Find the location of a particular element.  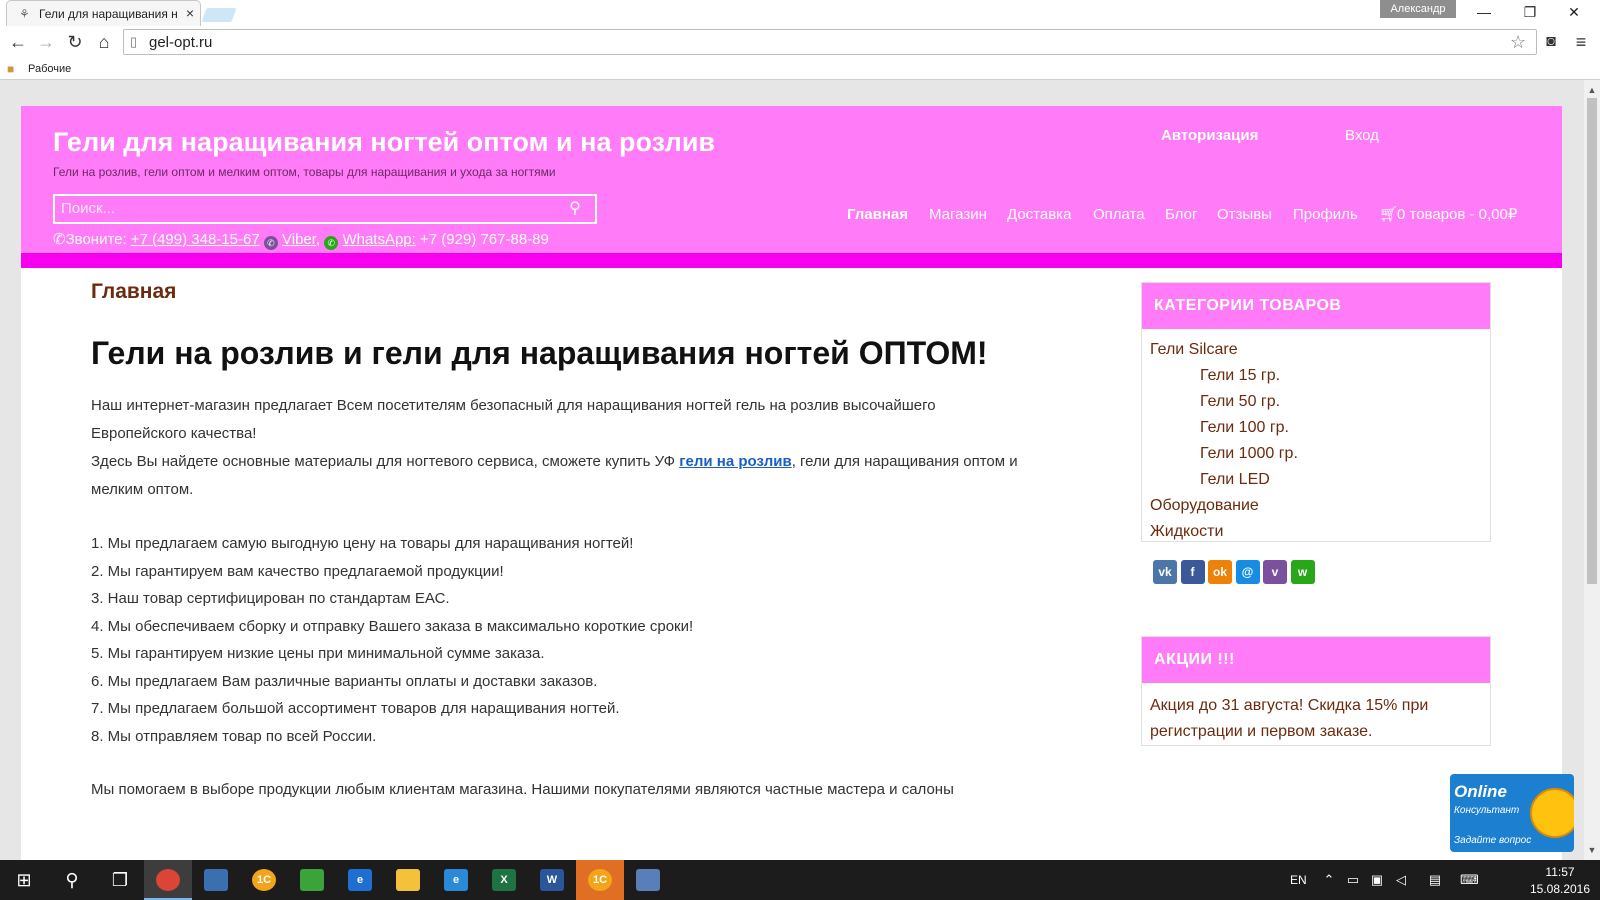

network-icon is located at coordinates (216, 880).